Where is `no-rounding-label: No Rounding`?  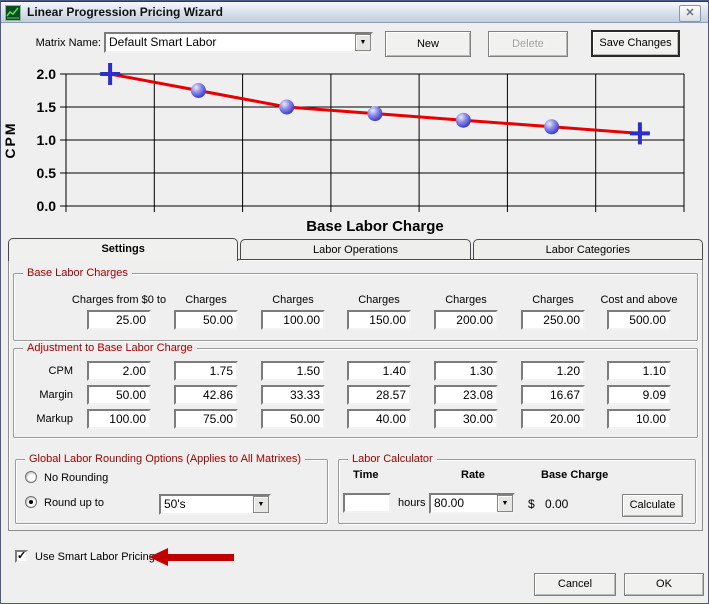 no-rounding-label: No Rounding is located at coordinates (76, 478).